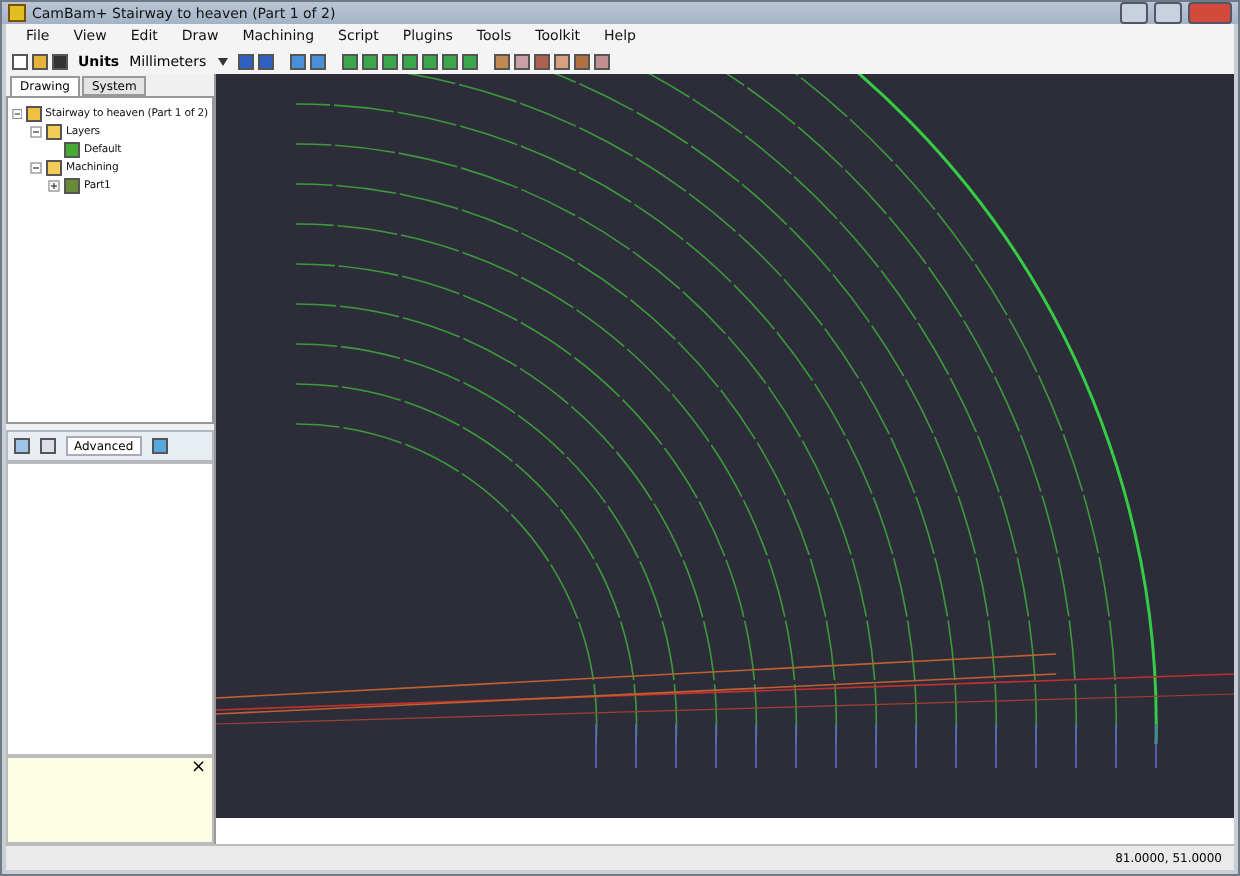 The image size is (1240, 876). What do you see at coordinates (54, 185) in the screenshot?
I see `plus-box-icon` at bounding box center [54, 185].